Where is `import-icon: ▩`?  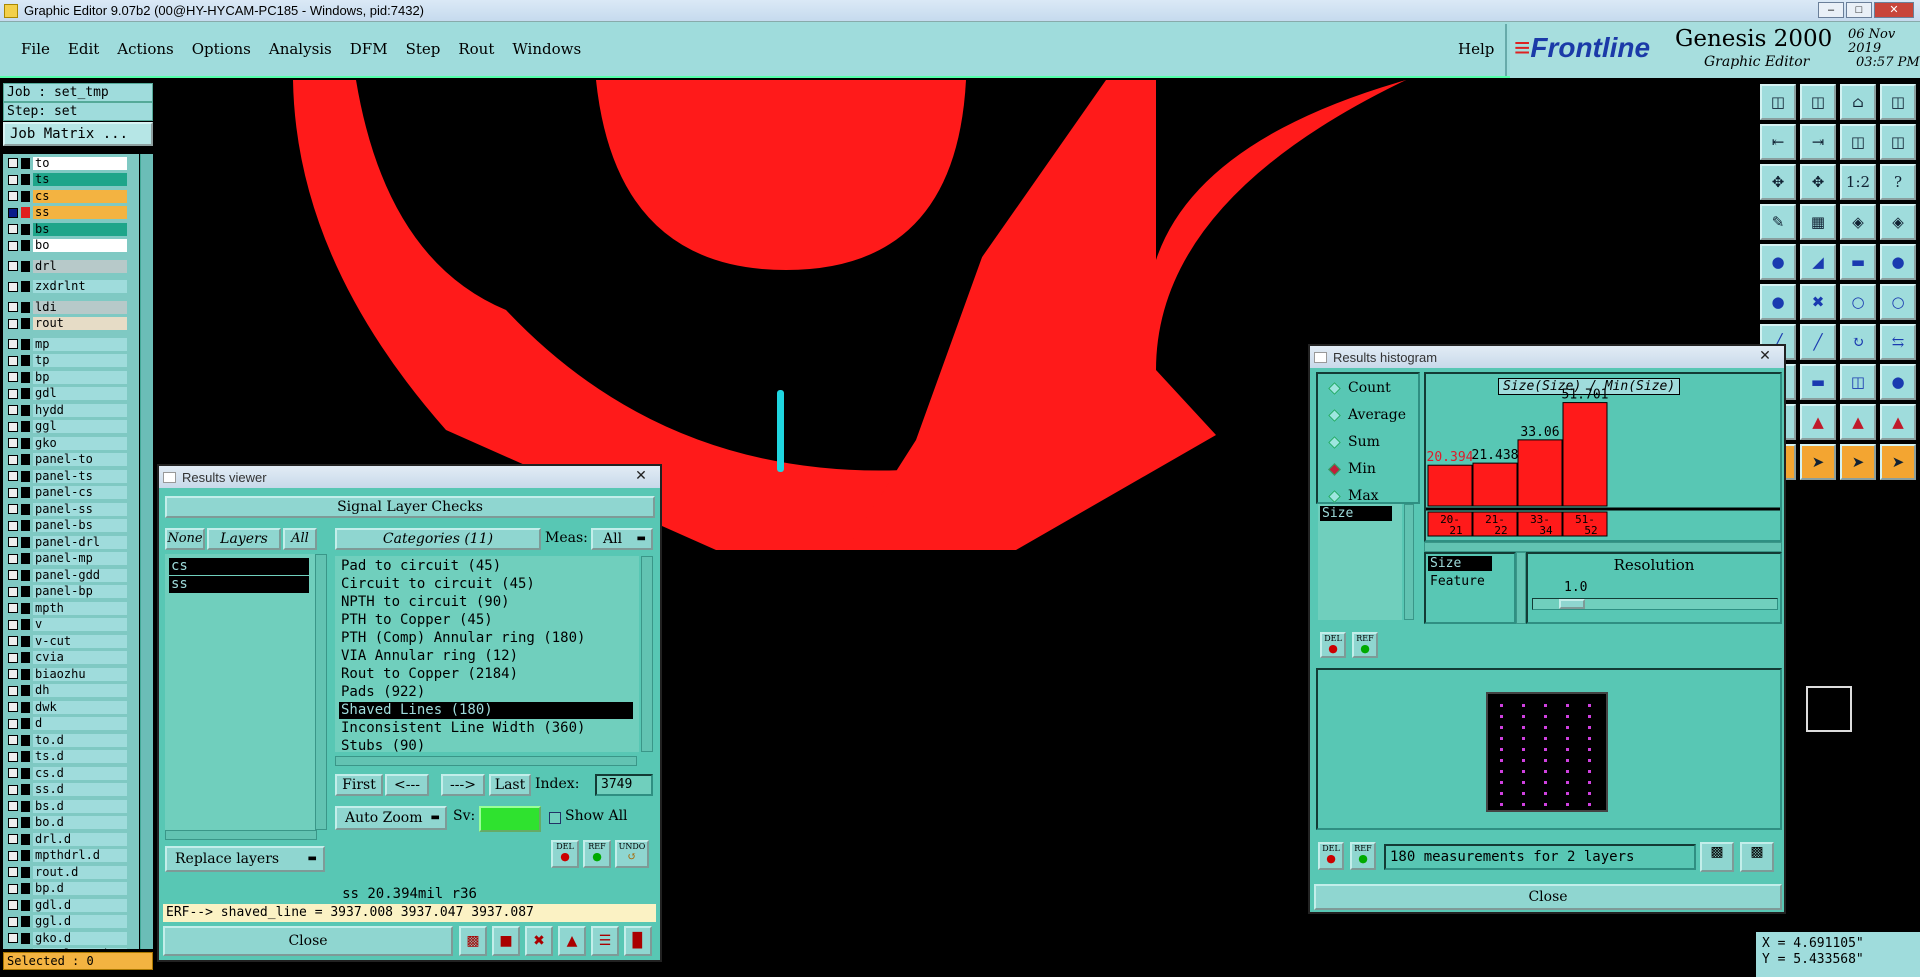
import-icon: ▩ is located at coordinates (1757, 857).